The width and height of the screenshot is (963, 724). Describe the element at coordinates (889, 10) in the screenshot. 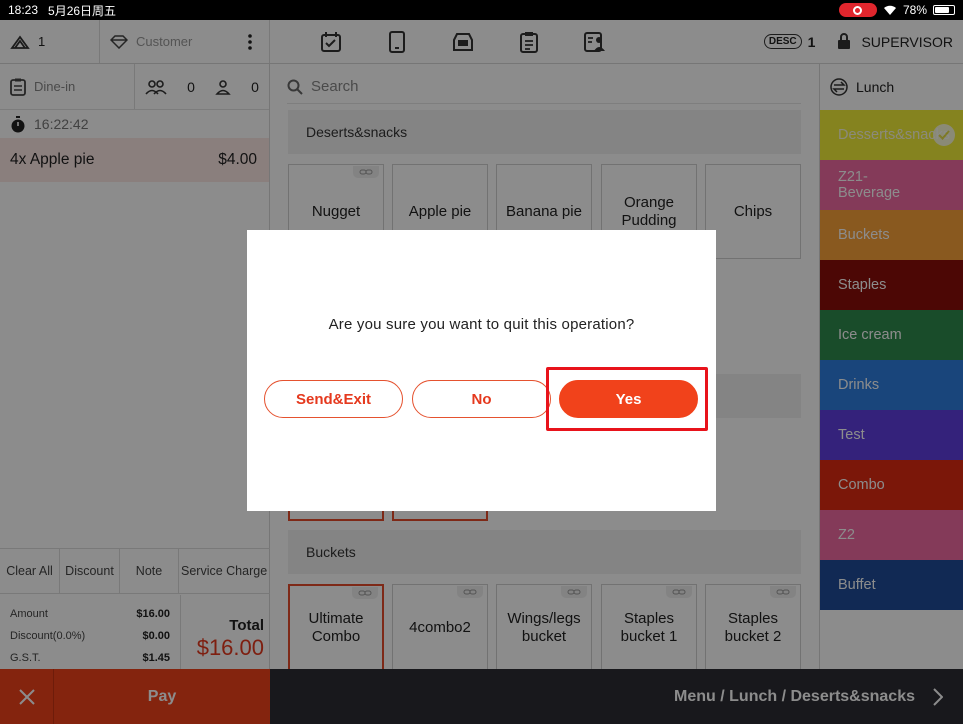

I see `wifi-icon` at that location.